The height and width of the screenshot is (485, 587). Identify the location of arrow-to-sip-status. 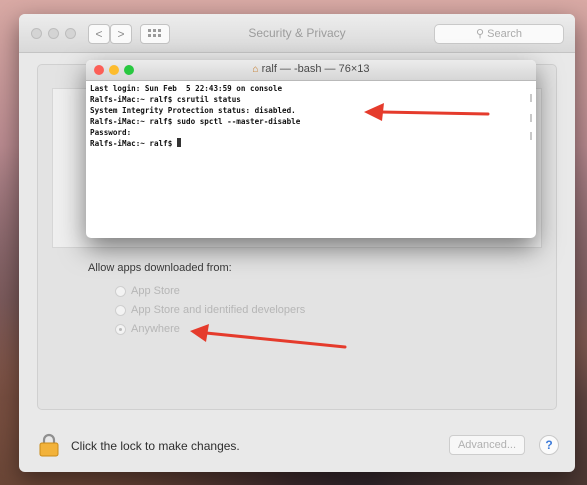
(427, 112).